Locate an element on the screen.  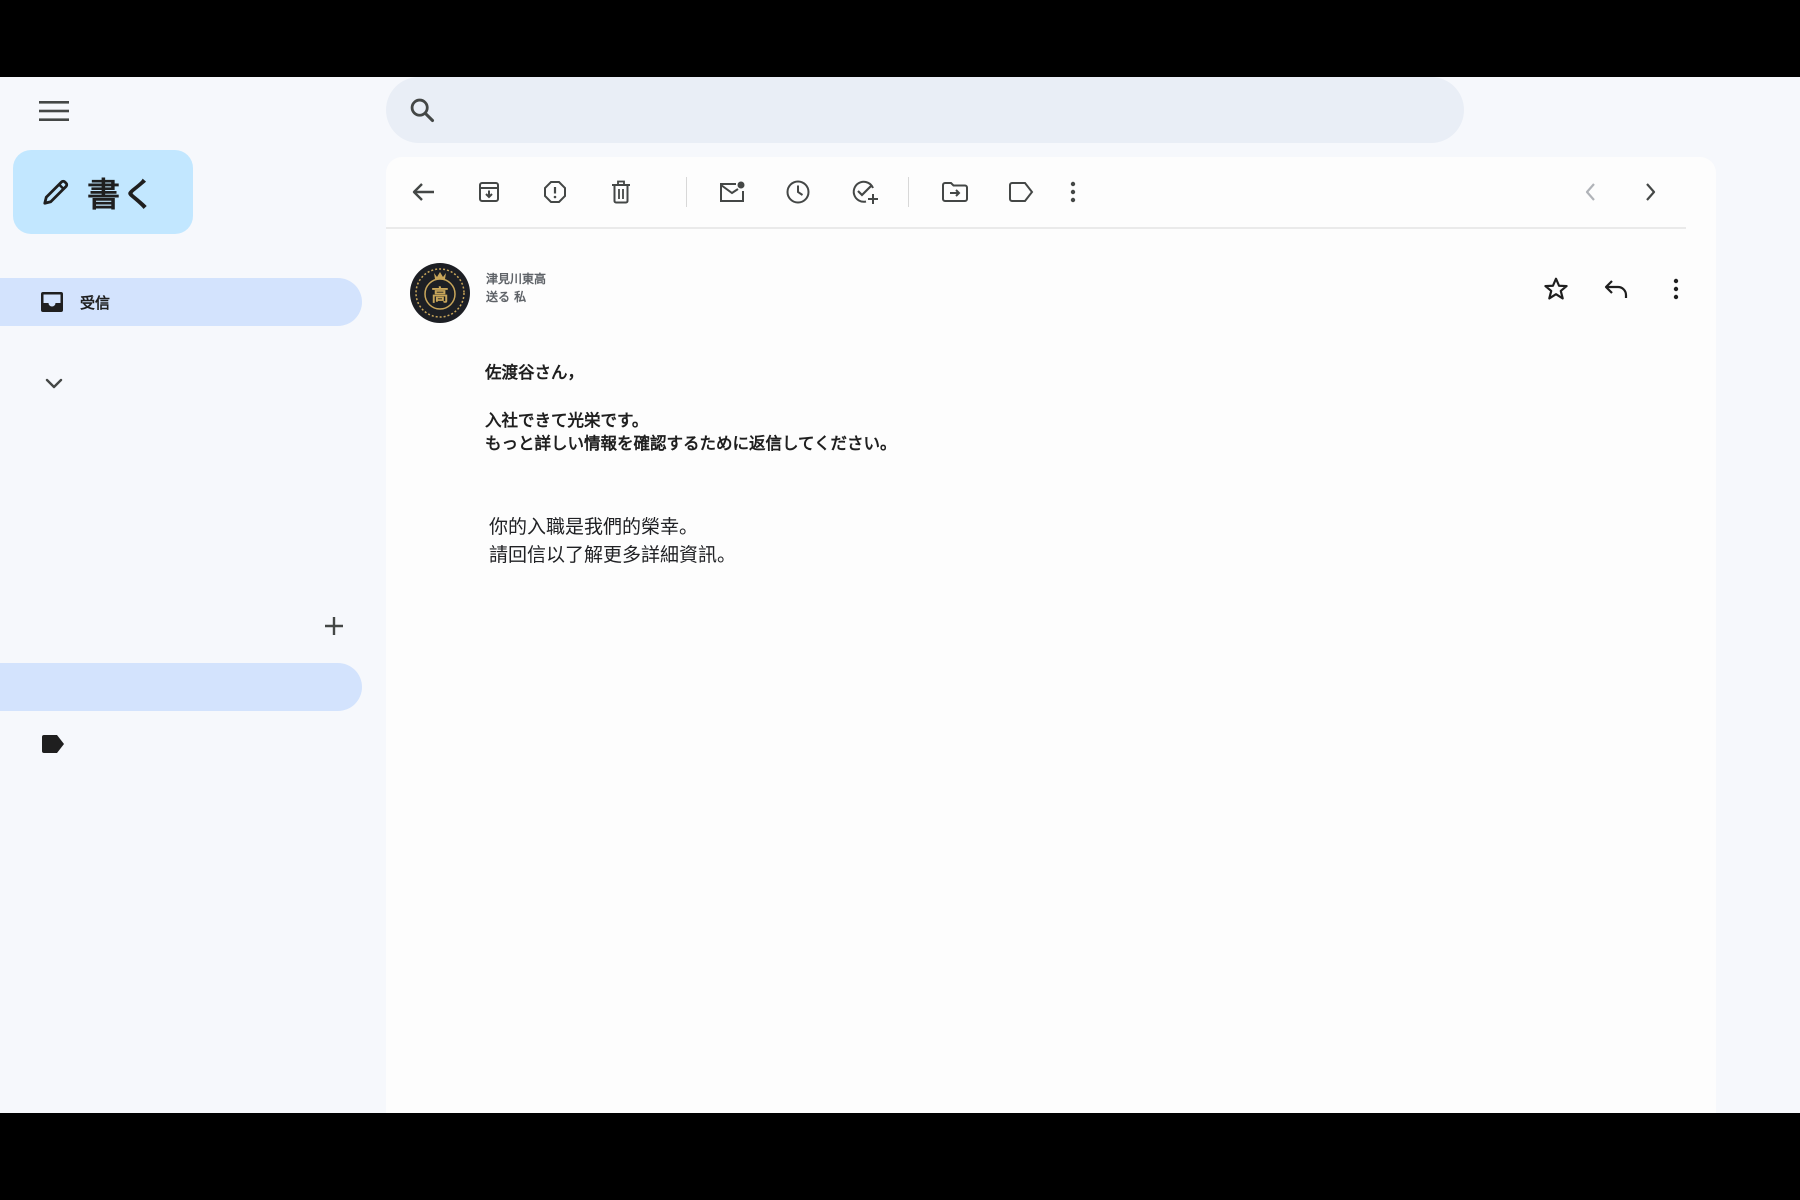
search-icon is located at coordinates (422, 110).